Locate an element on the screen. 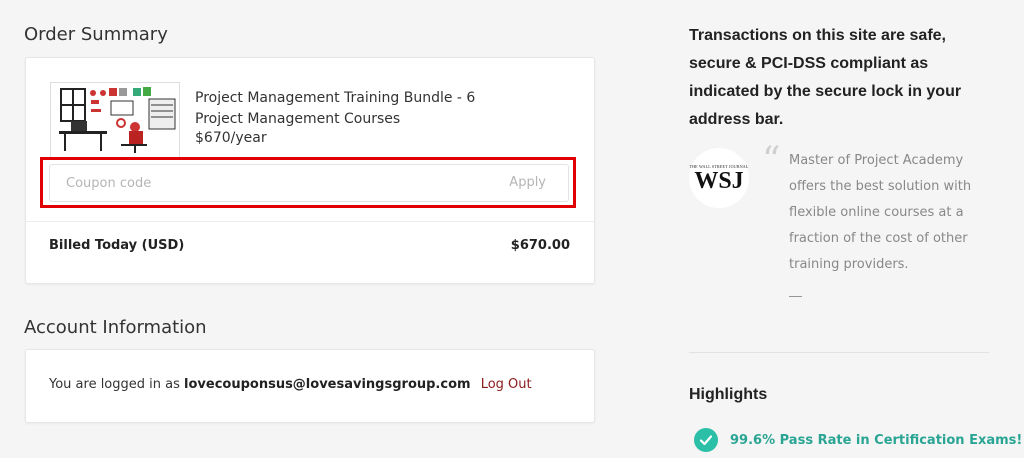  account-information-title: Account Information is located at coordinates (115, 327).